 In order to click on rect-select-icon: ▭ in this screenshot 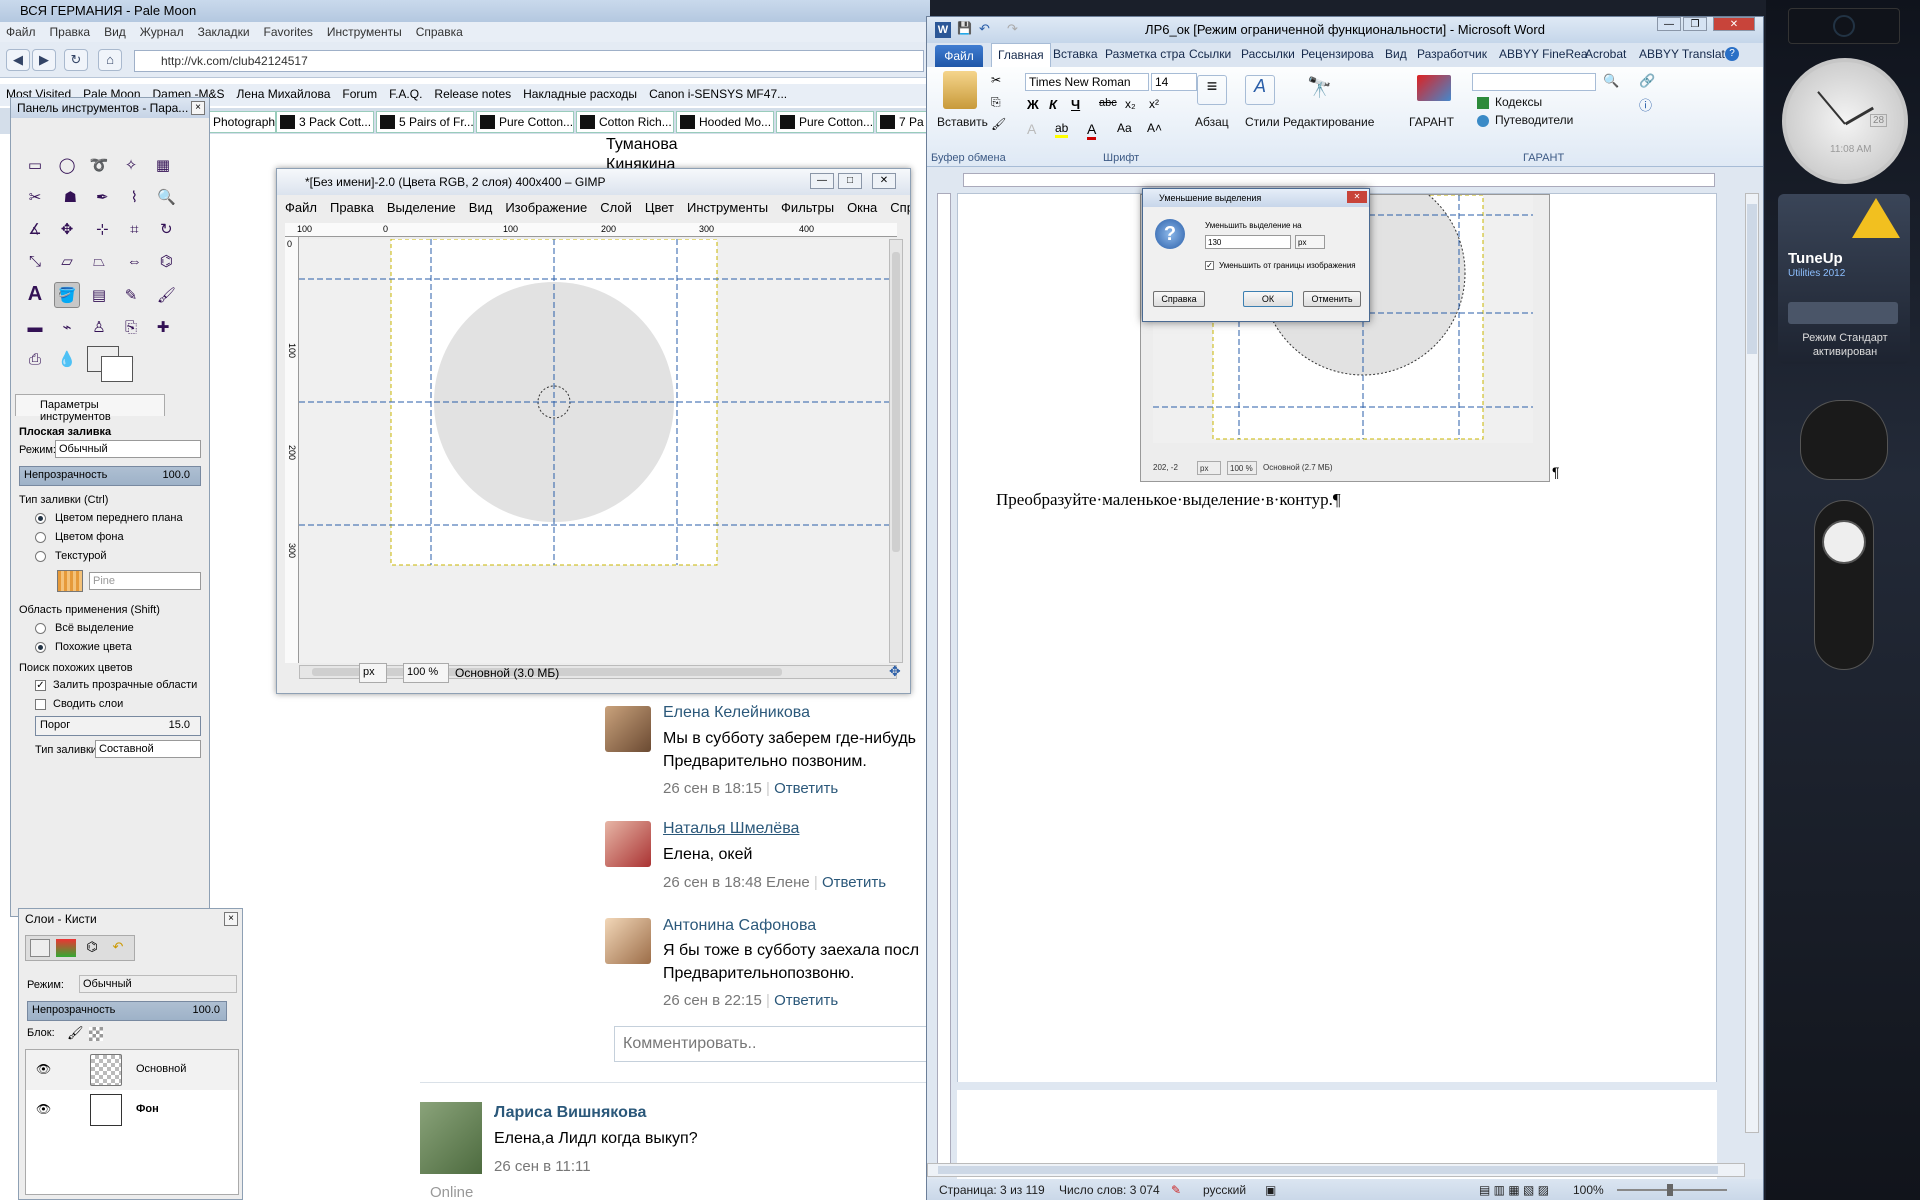, I will do `click(35, 166)`.